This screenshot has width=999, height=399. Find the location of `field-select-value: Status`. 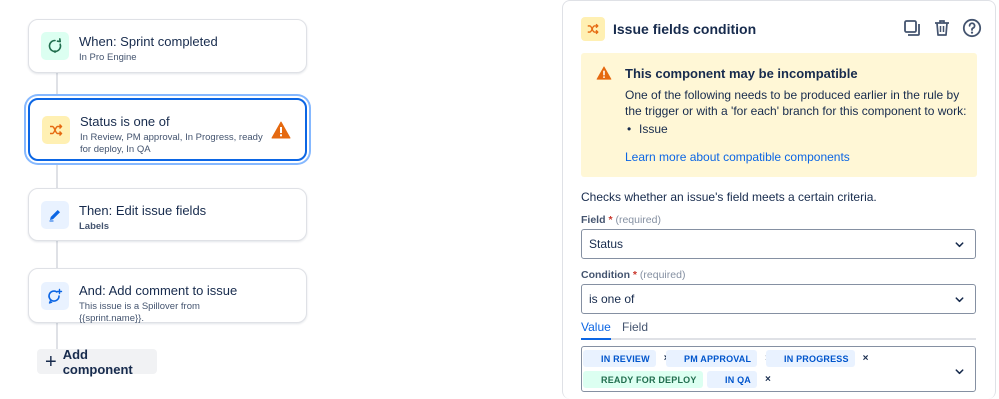

field-select-value: Status is located at coordinates (606, 244).